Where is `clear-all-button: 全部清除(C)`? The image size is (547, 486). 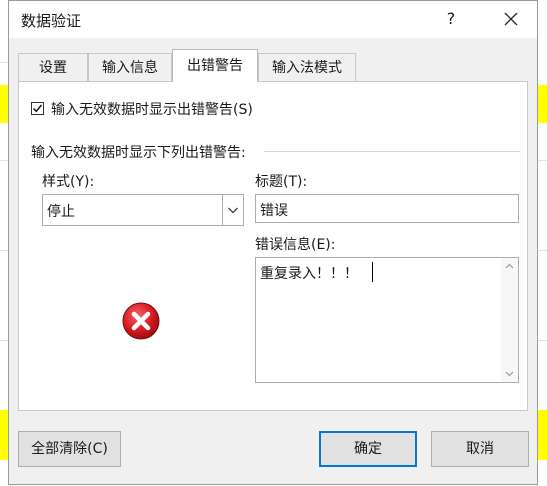 clear-all-button: 全部清除(C) is located at coordinates (69, 449).